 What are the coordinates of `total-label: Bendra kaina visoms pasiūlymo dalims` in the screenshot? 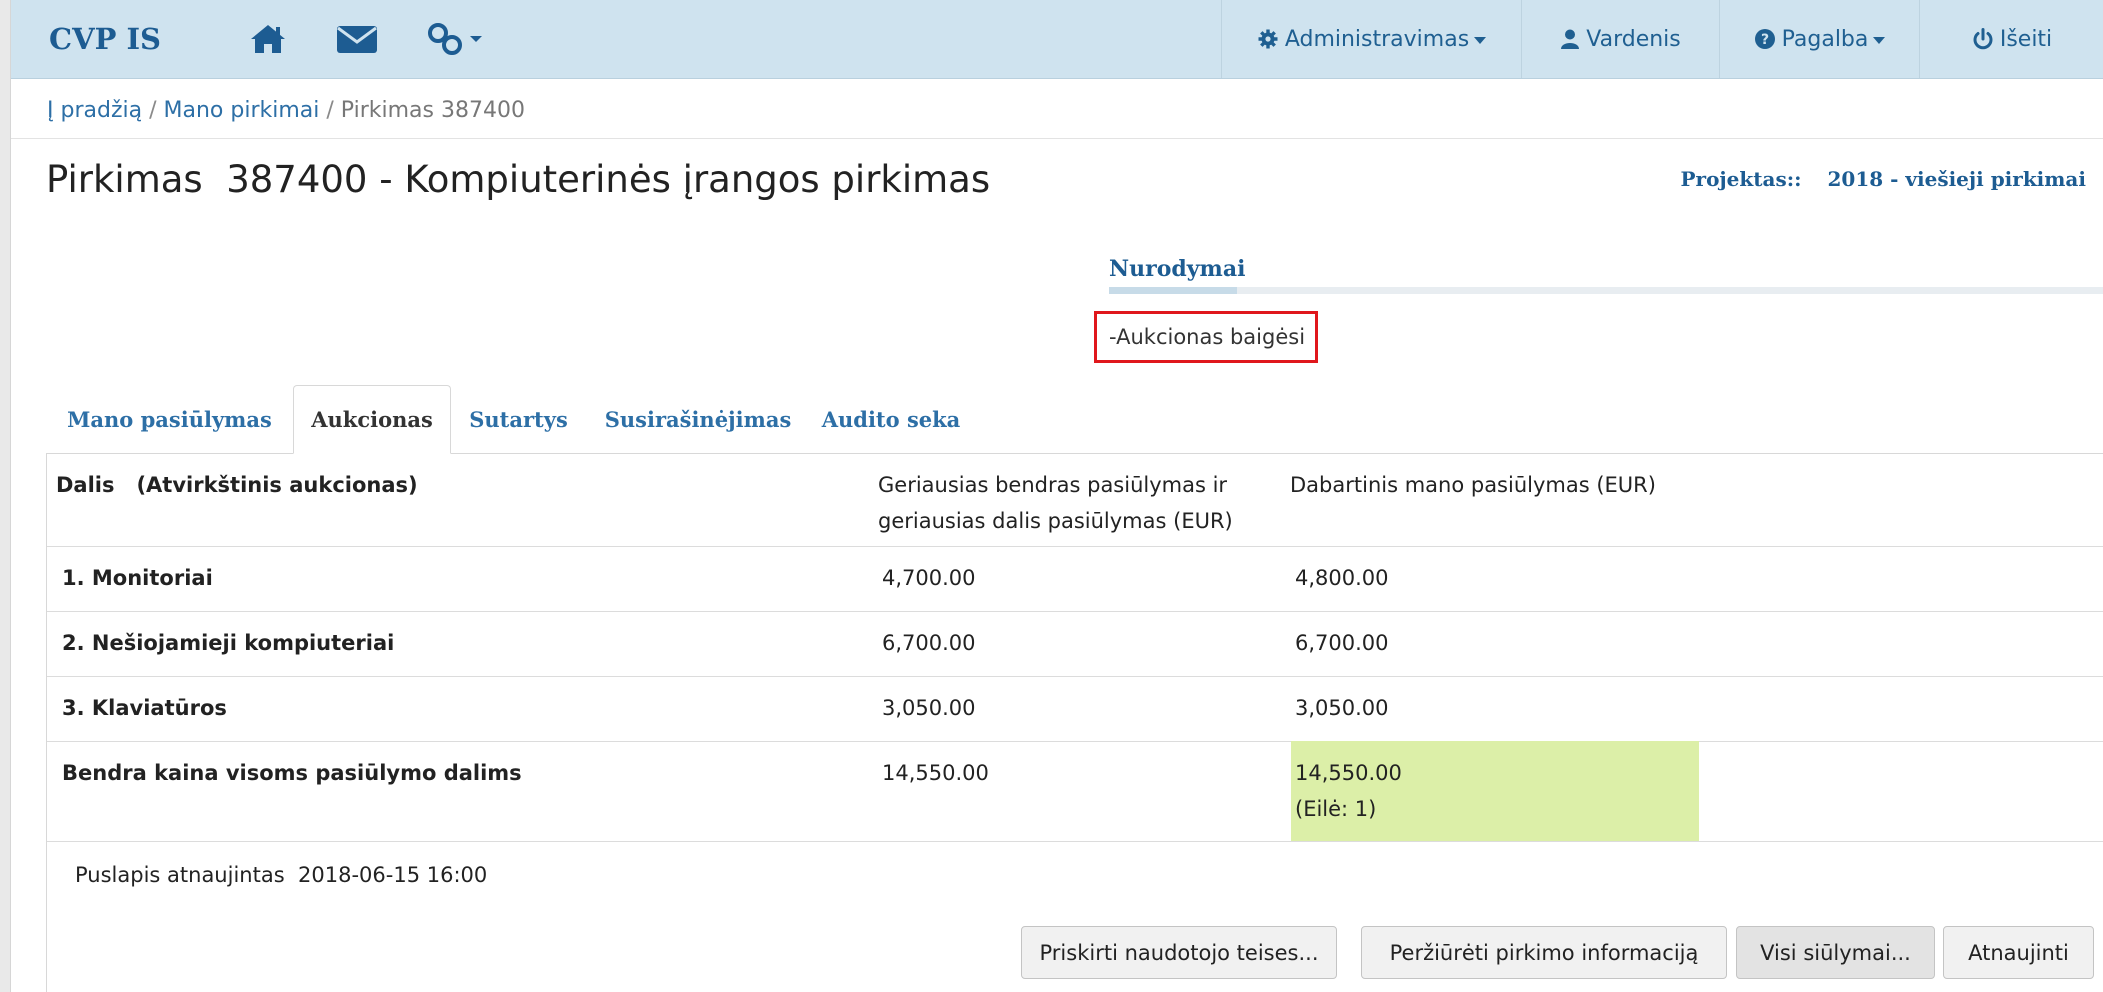 It's located at (292, 773).